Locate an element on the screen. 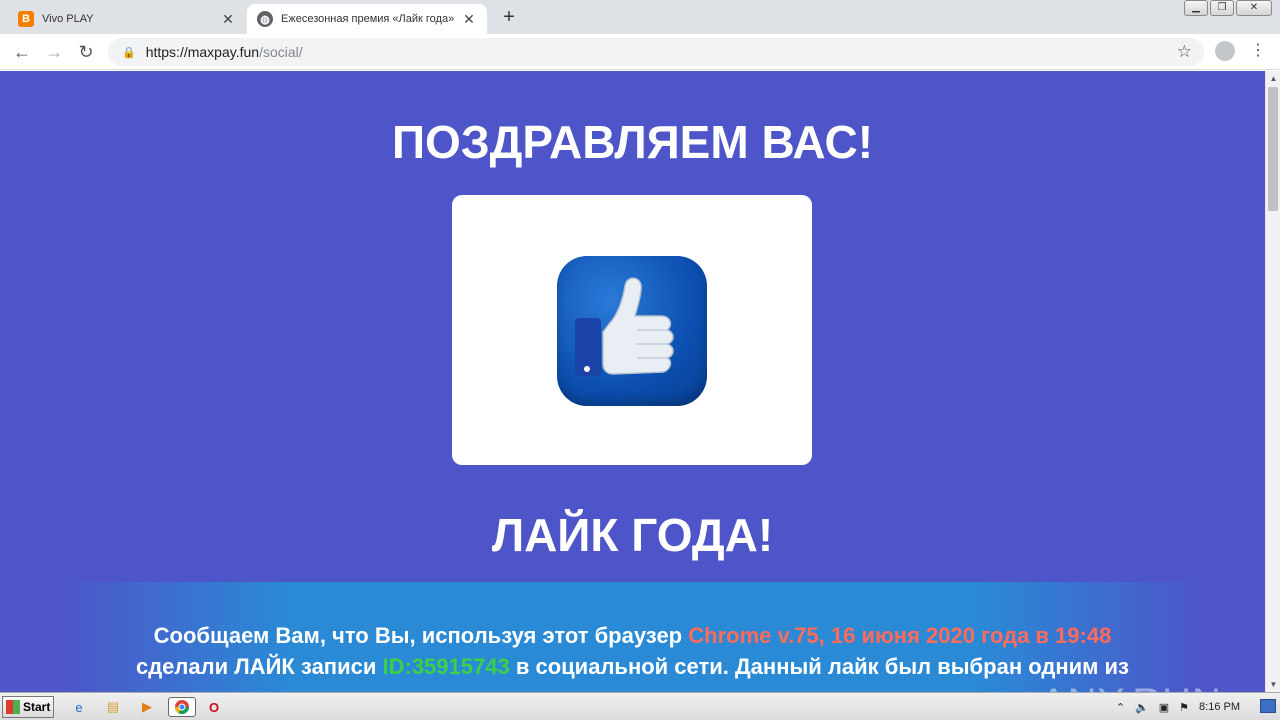 The height and width of the screenshot is (721, 1280). tray-expand-icon: ⌃ is located at coordinates (1120, 707).